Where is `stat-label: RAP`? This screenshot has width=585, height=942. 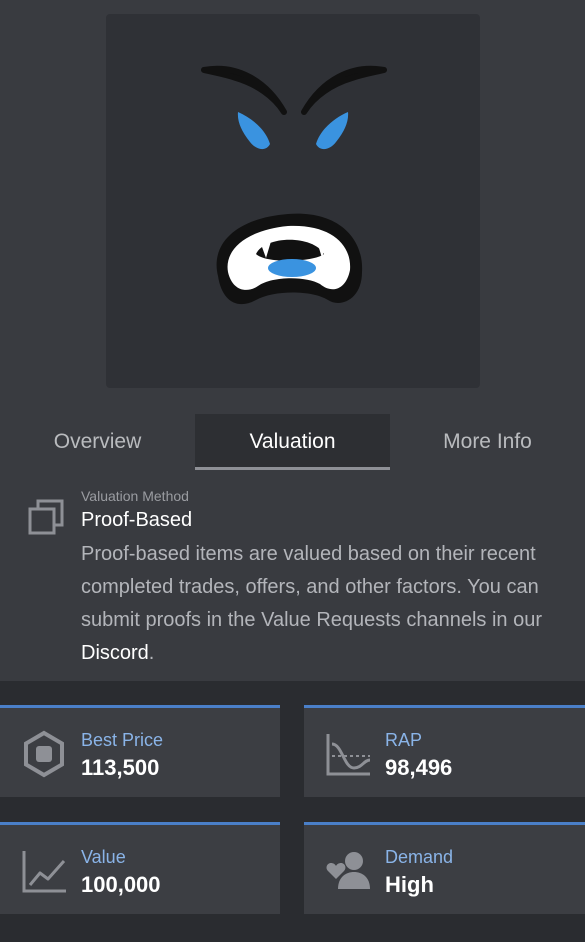 stat-label: RAP is located at coordinates (404, 740).